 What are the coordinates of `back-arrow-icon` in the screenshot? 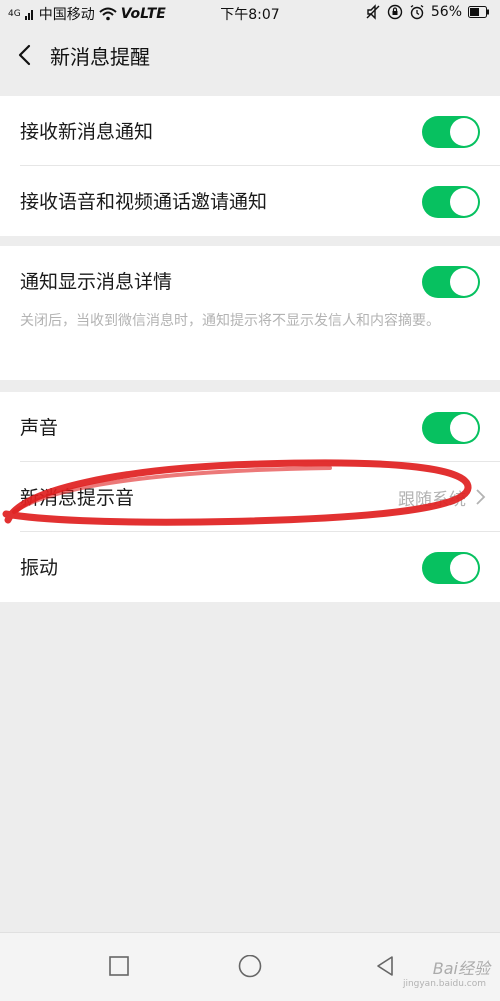 It's located at (26, 55).